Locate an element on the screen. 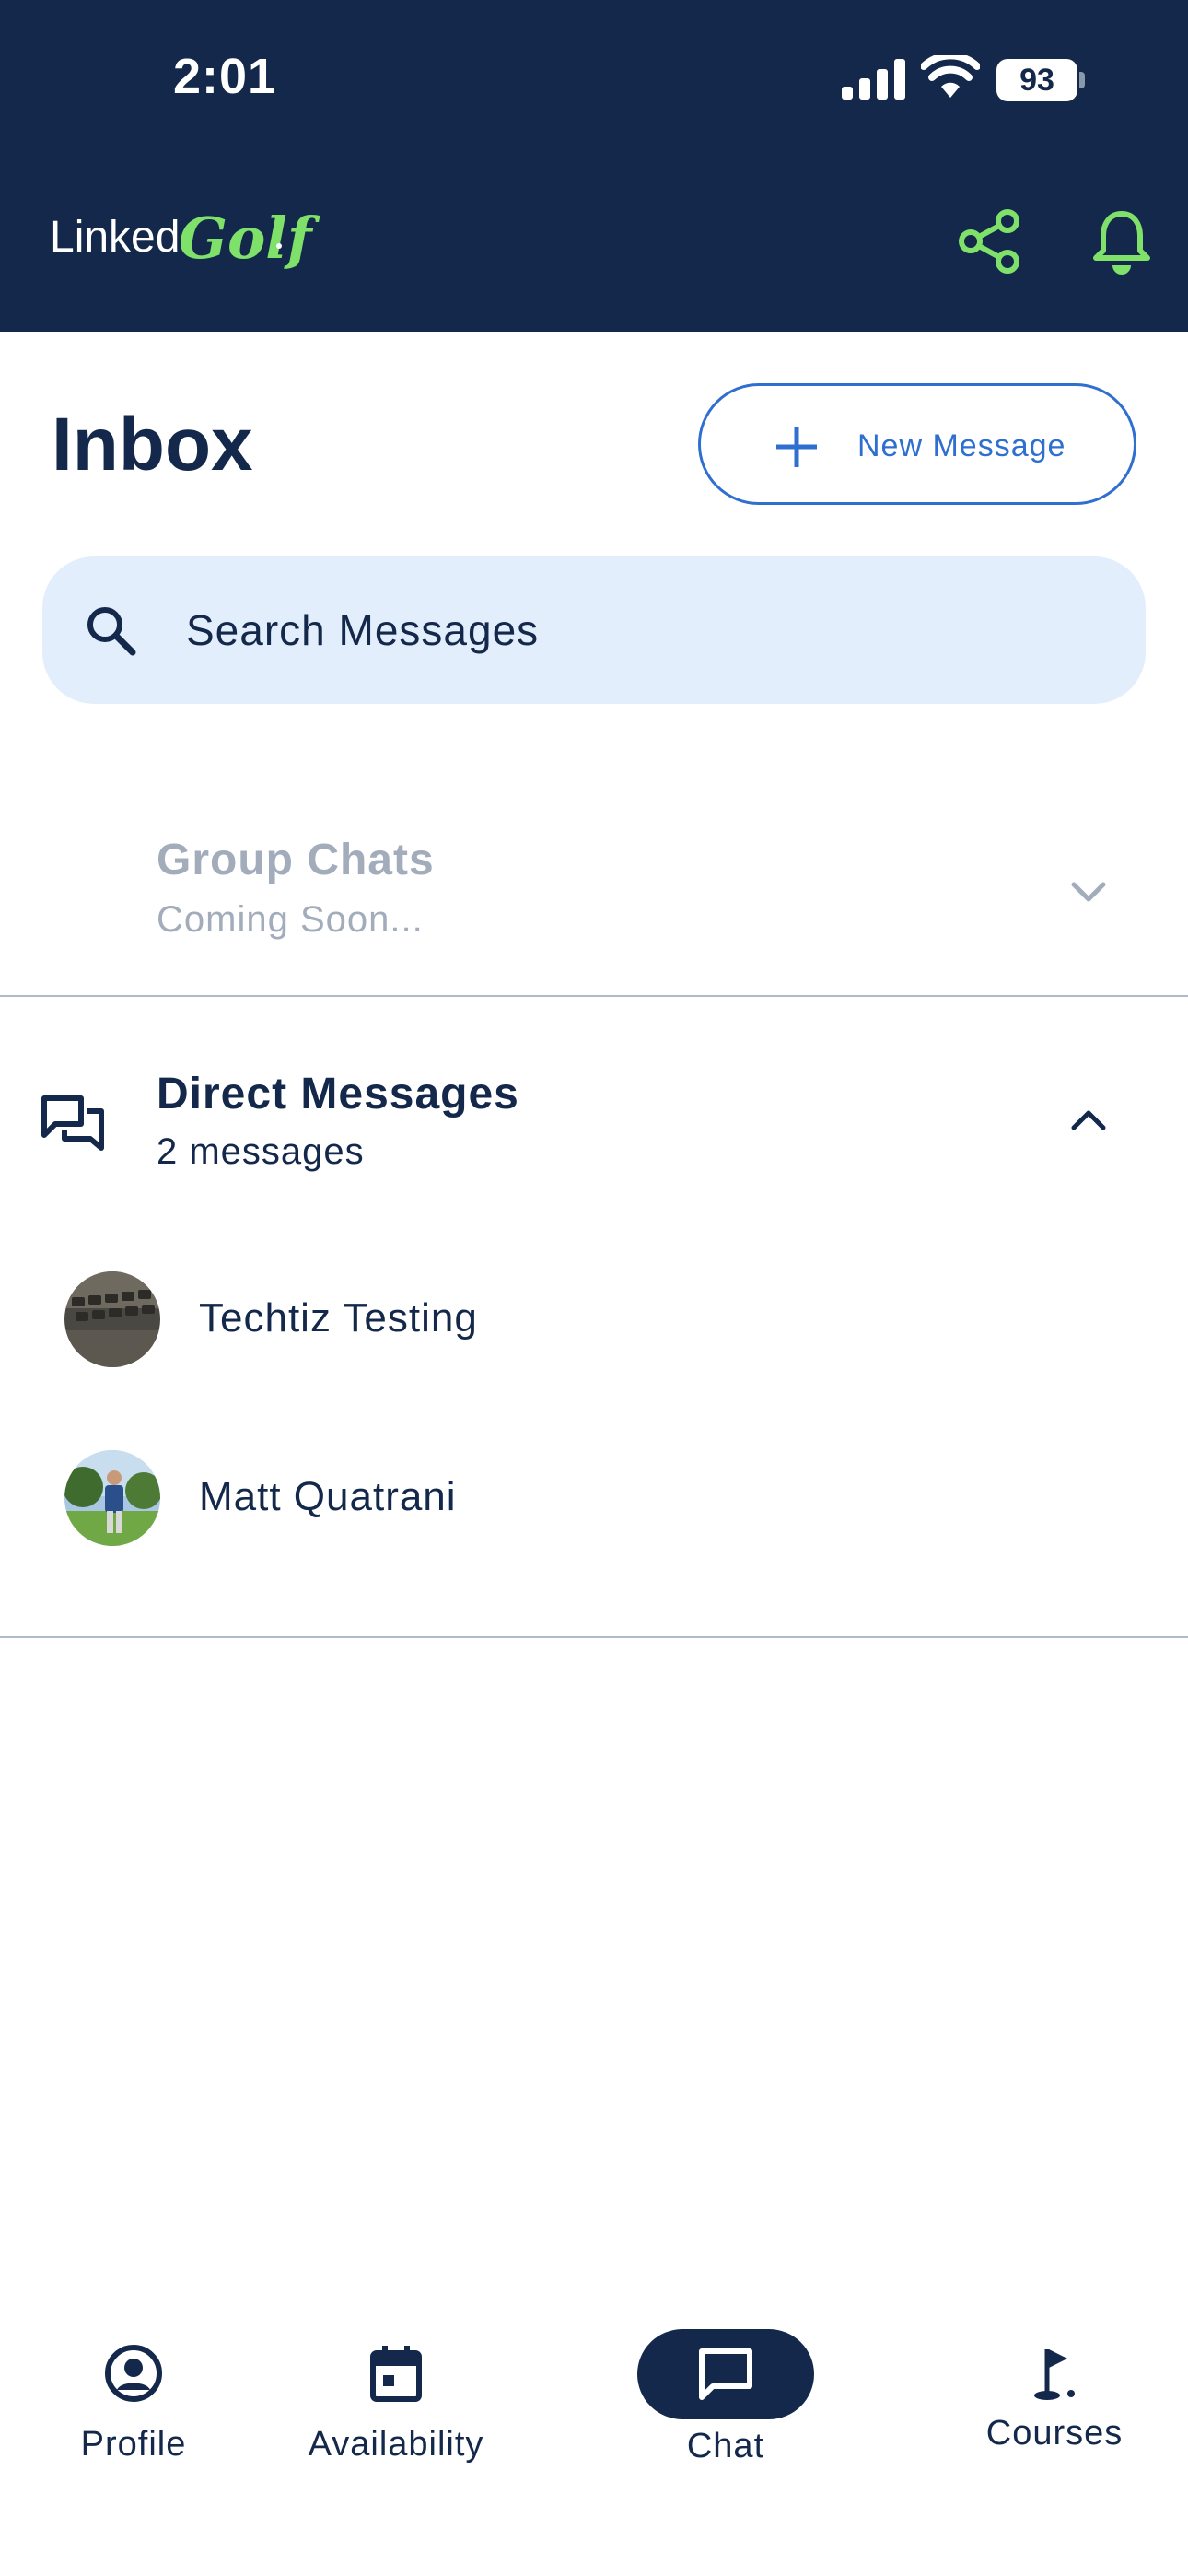 This screenshot has width=1188, height=2576. new-message-button: New Message is located at coordinates (917, 444).